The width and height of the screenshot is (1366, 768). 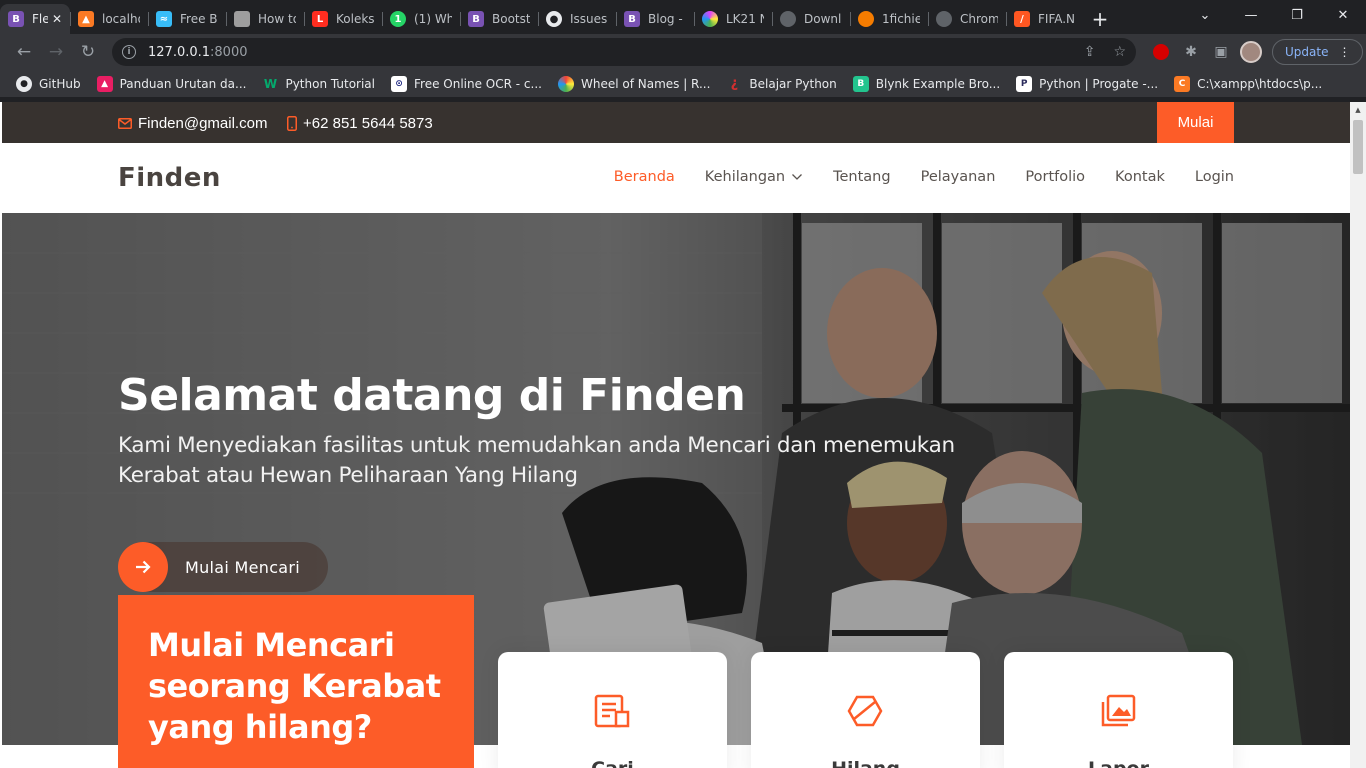 I want to click on adblock-icon, so click(x=1161, y=52).